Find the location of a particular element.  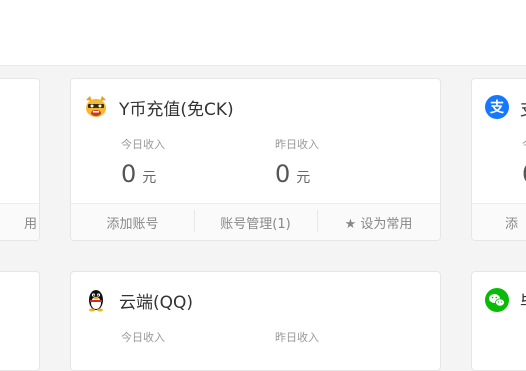

card-footer: 添加账号 账号管理(1) ★ 设为常用 is located at coordinates (255, 221).